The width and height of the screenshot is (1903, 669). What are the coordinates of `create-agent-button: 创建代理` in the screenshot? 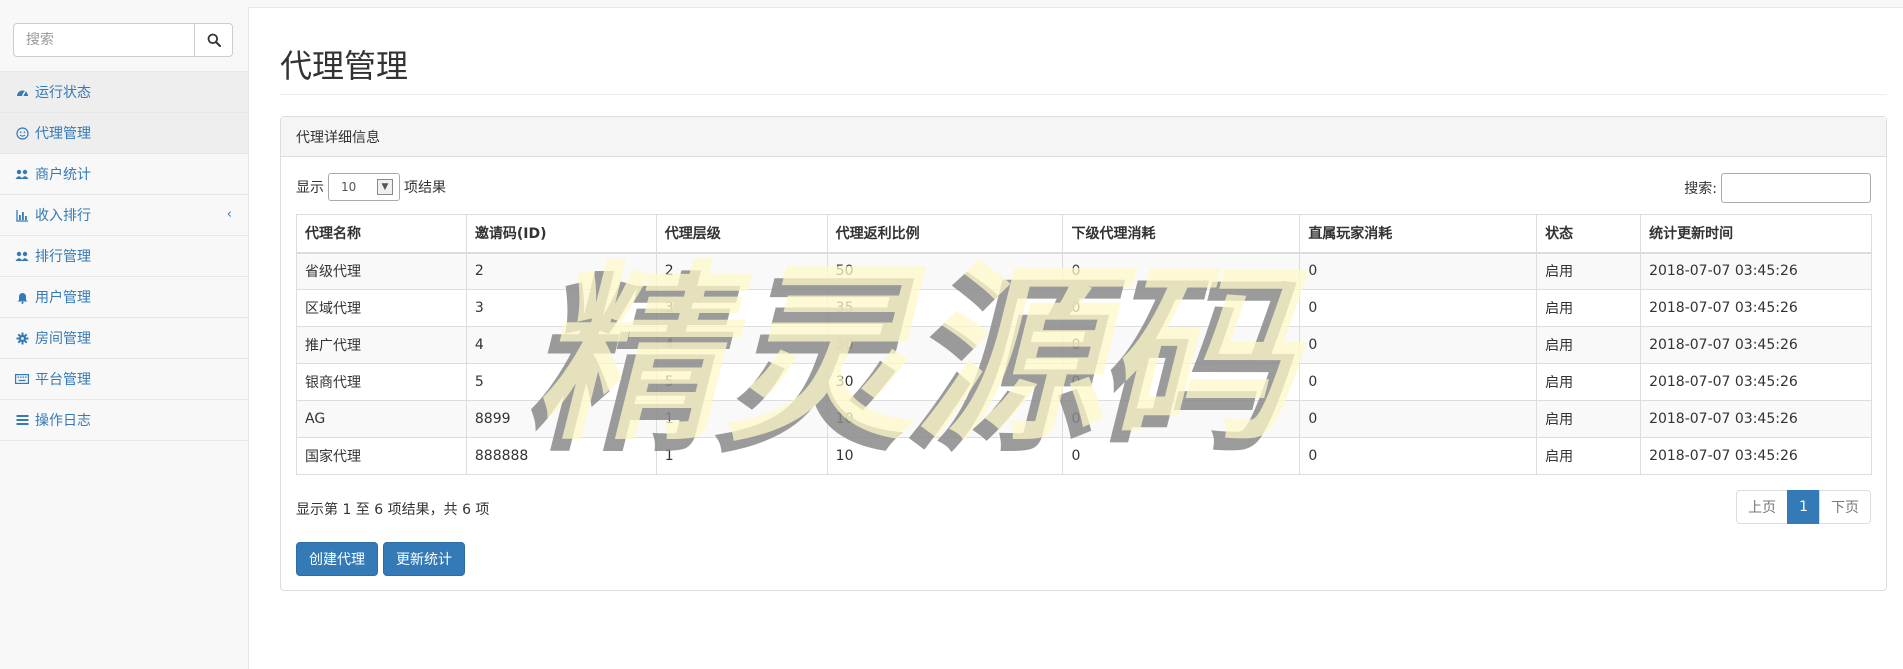 It's located at (337, 559).